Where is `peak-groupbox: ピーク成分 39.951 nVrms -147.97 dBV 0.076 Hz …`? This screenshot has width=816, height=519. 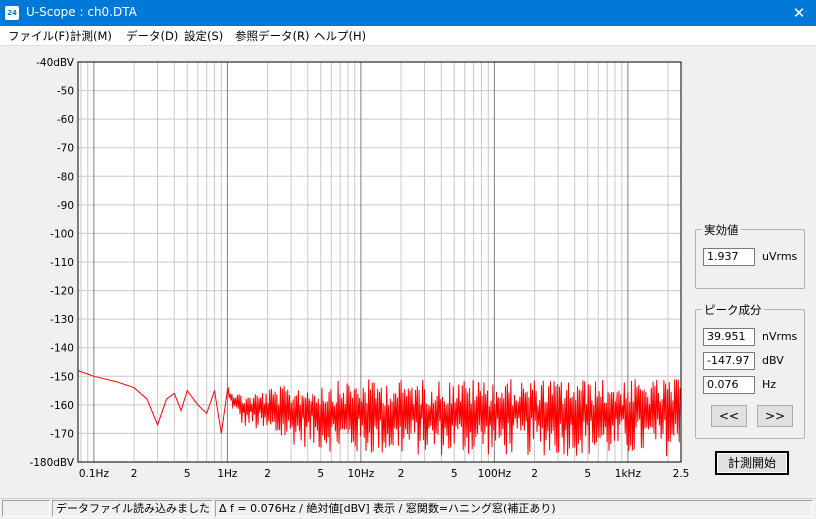 peak-groupbox: ピーク成分 39.951 nVrms -147.97 dBV 0.076 Hz … is located at coordinates (750, 370).